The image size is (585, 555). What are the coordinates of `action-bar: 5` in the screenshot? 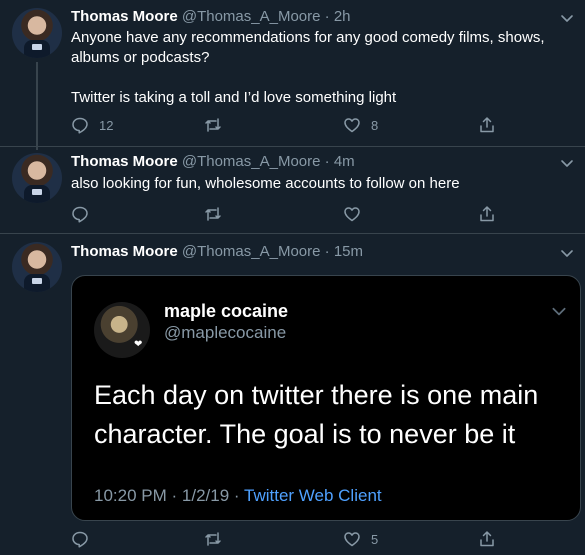 It's located at (321, 539).